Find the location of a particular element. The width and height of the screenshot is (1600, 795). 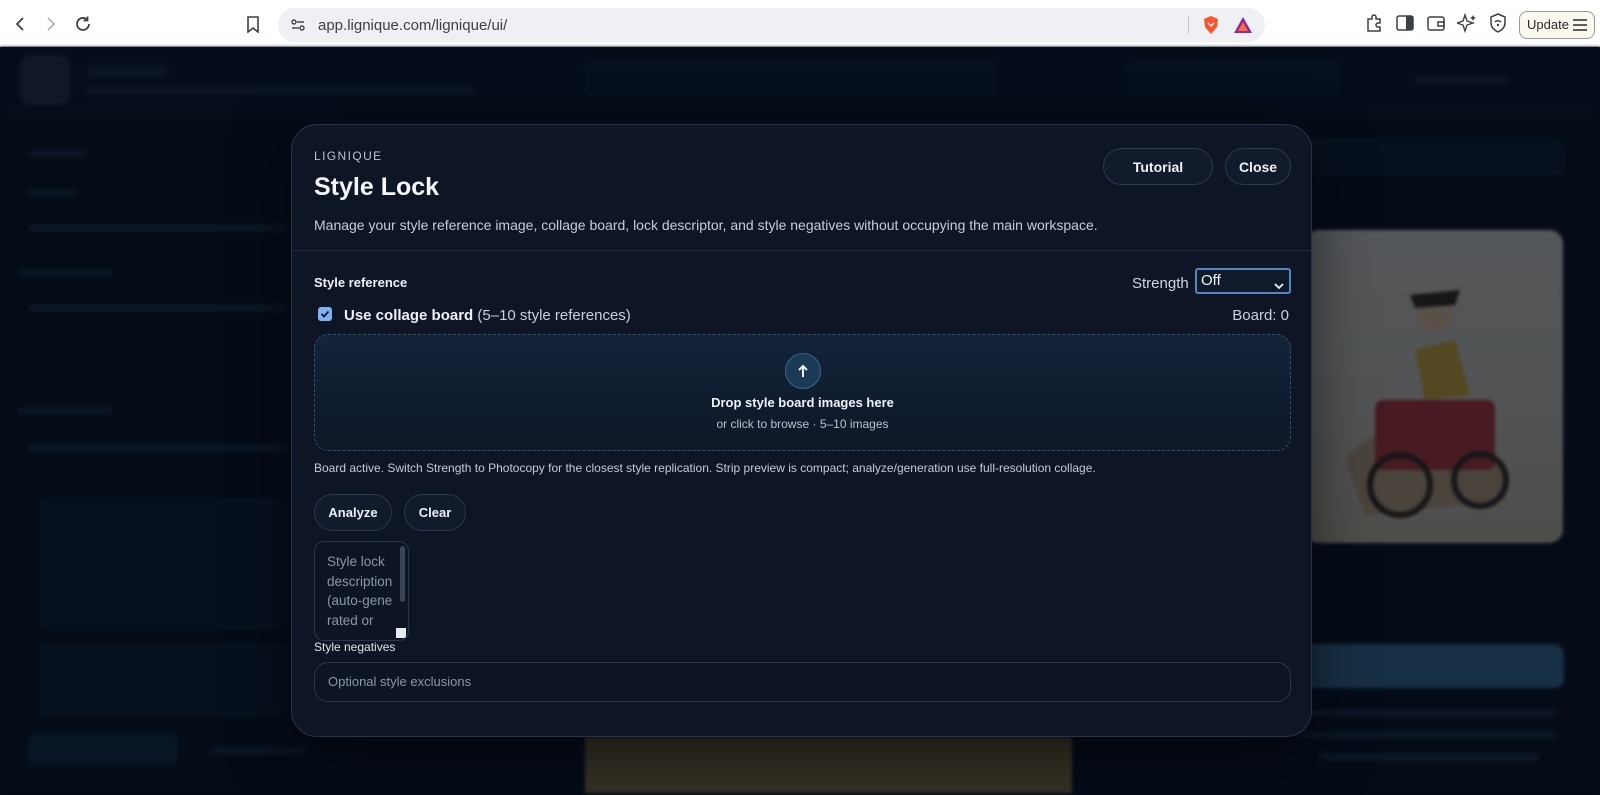

resize-handle-icon is located at coordinates (401, 633).